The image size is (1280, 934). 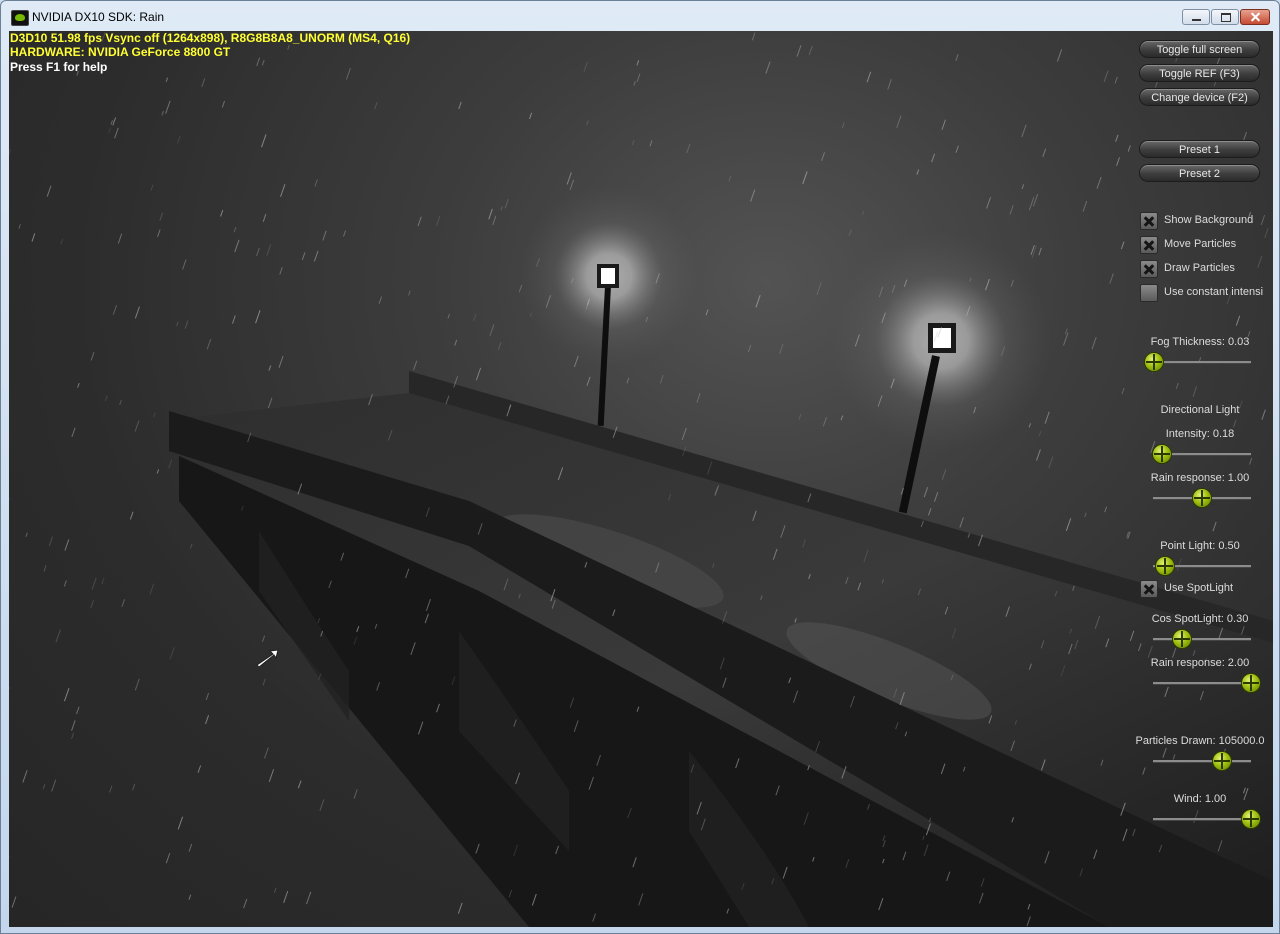 What do you see at coordinates (1202, 639) in the screenshot?
I see `cos-spotlight-slider` at bounding box center [1202, 639].